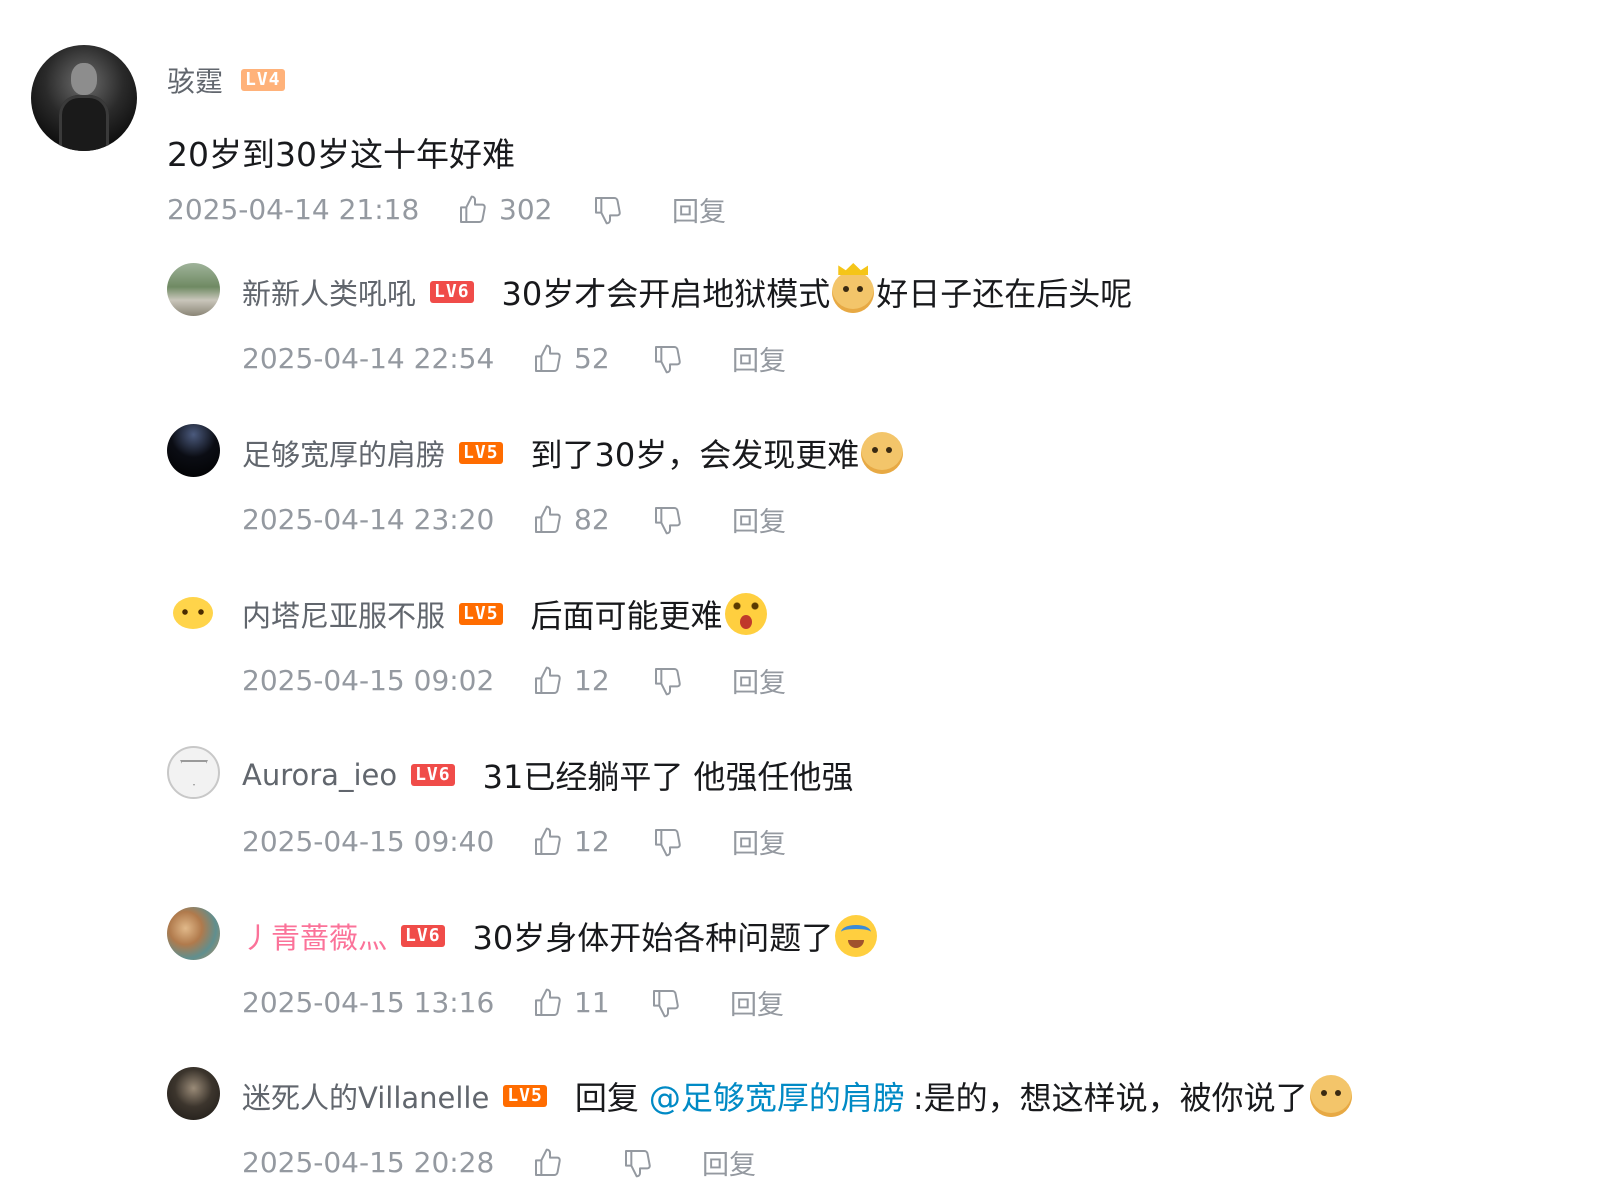  What do you see at coordinates (343, 453) in the screenshot?
I see `username: 足够宽厚的肩膀` at bounding box center [343, 453].